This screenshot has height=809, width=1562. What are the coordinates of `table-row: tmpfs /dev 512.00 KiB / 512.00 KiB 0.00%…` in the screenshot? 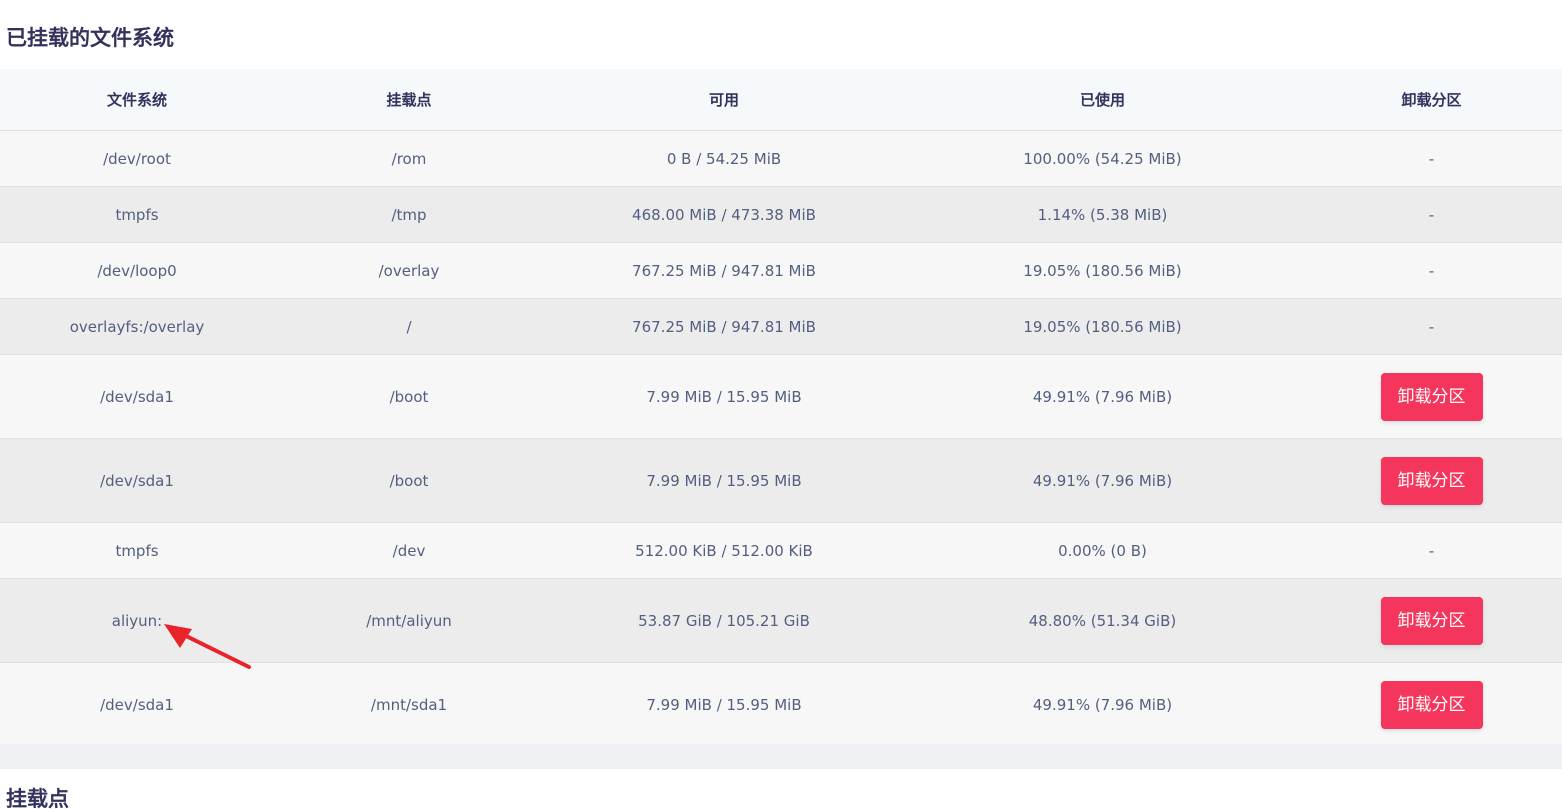 It's located at (781, 550).